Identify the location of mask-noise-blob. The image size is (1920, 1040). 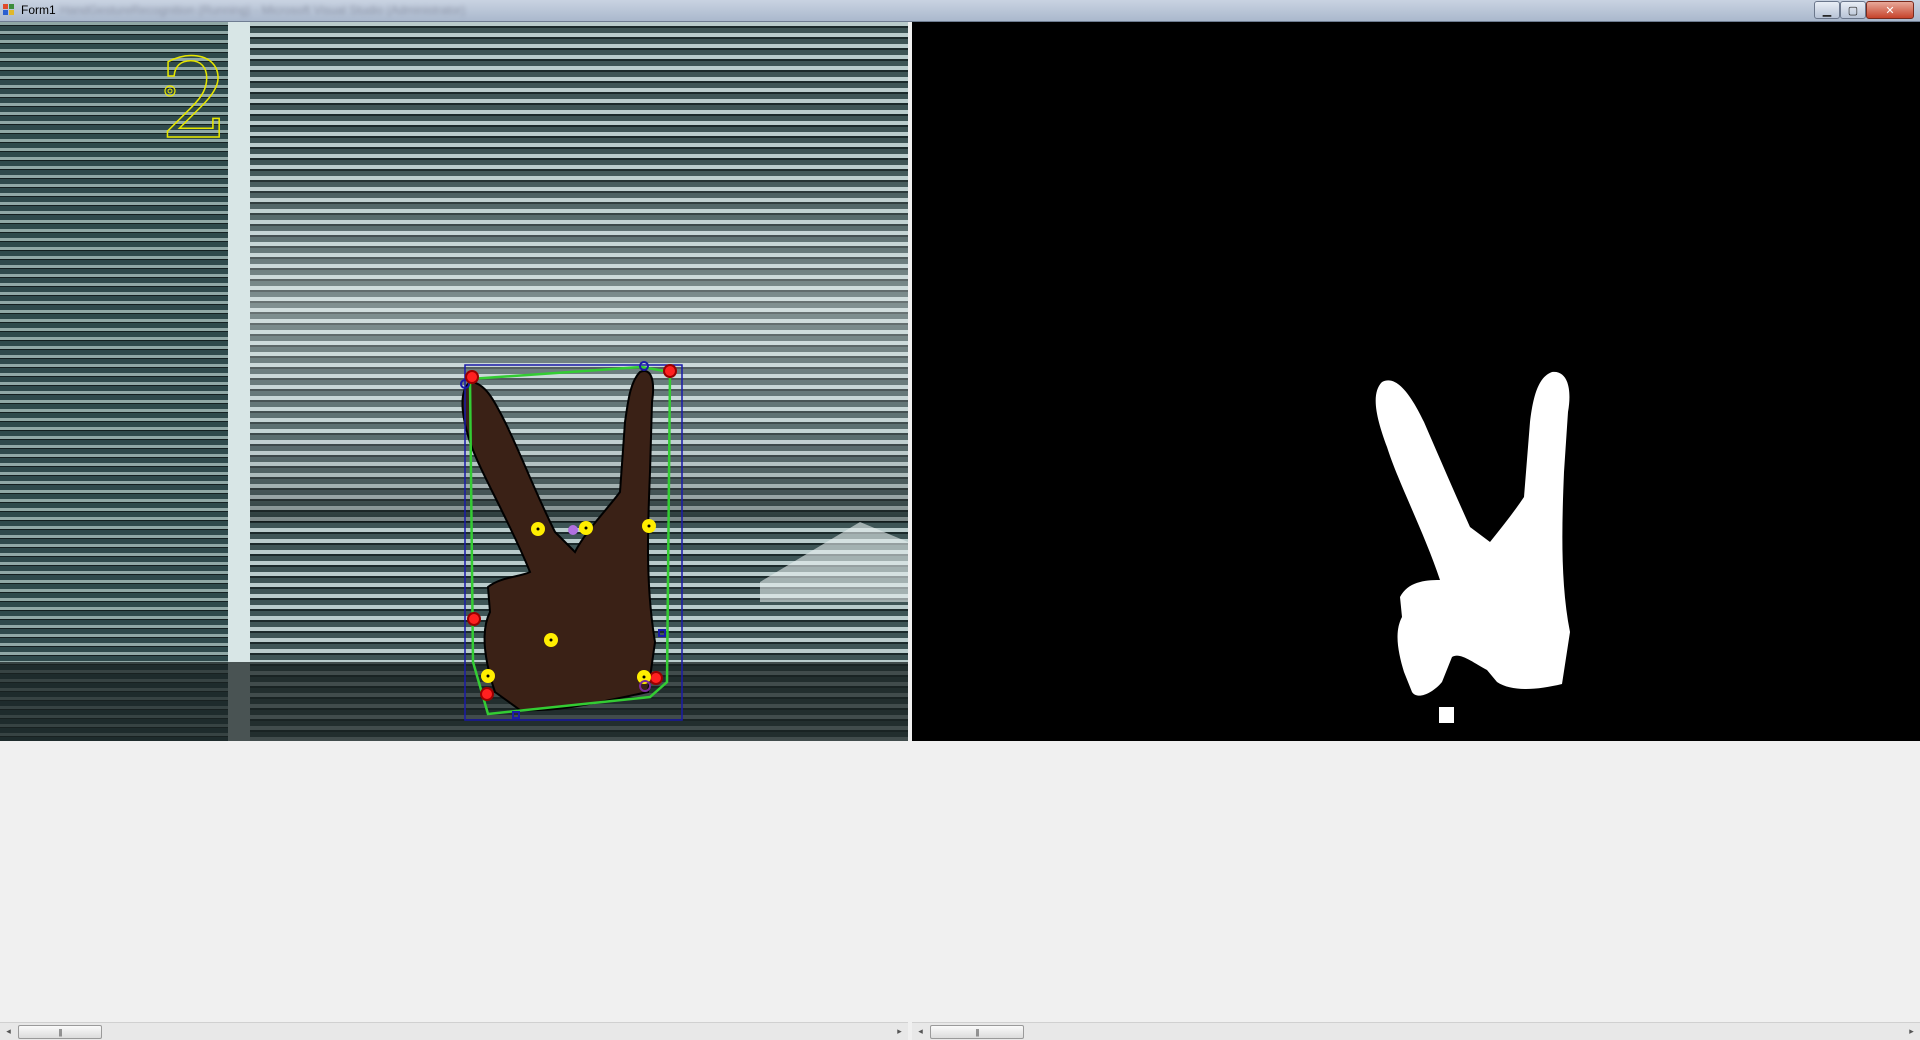
(1446, 715).